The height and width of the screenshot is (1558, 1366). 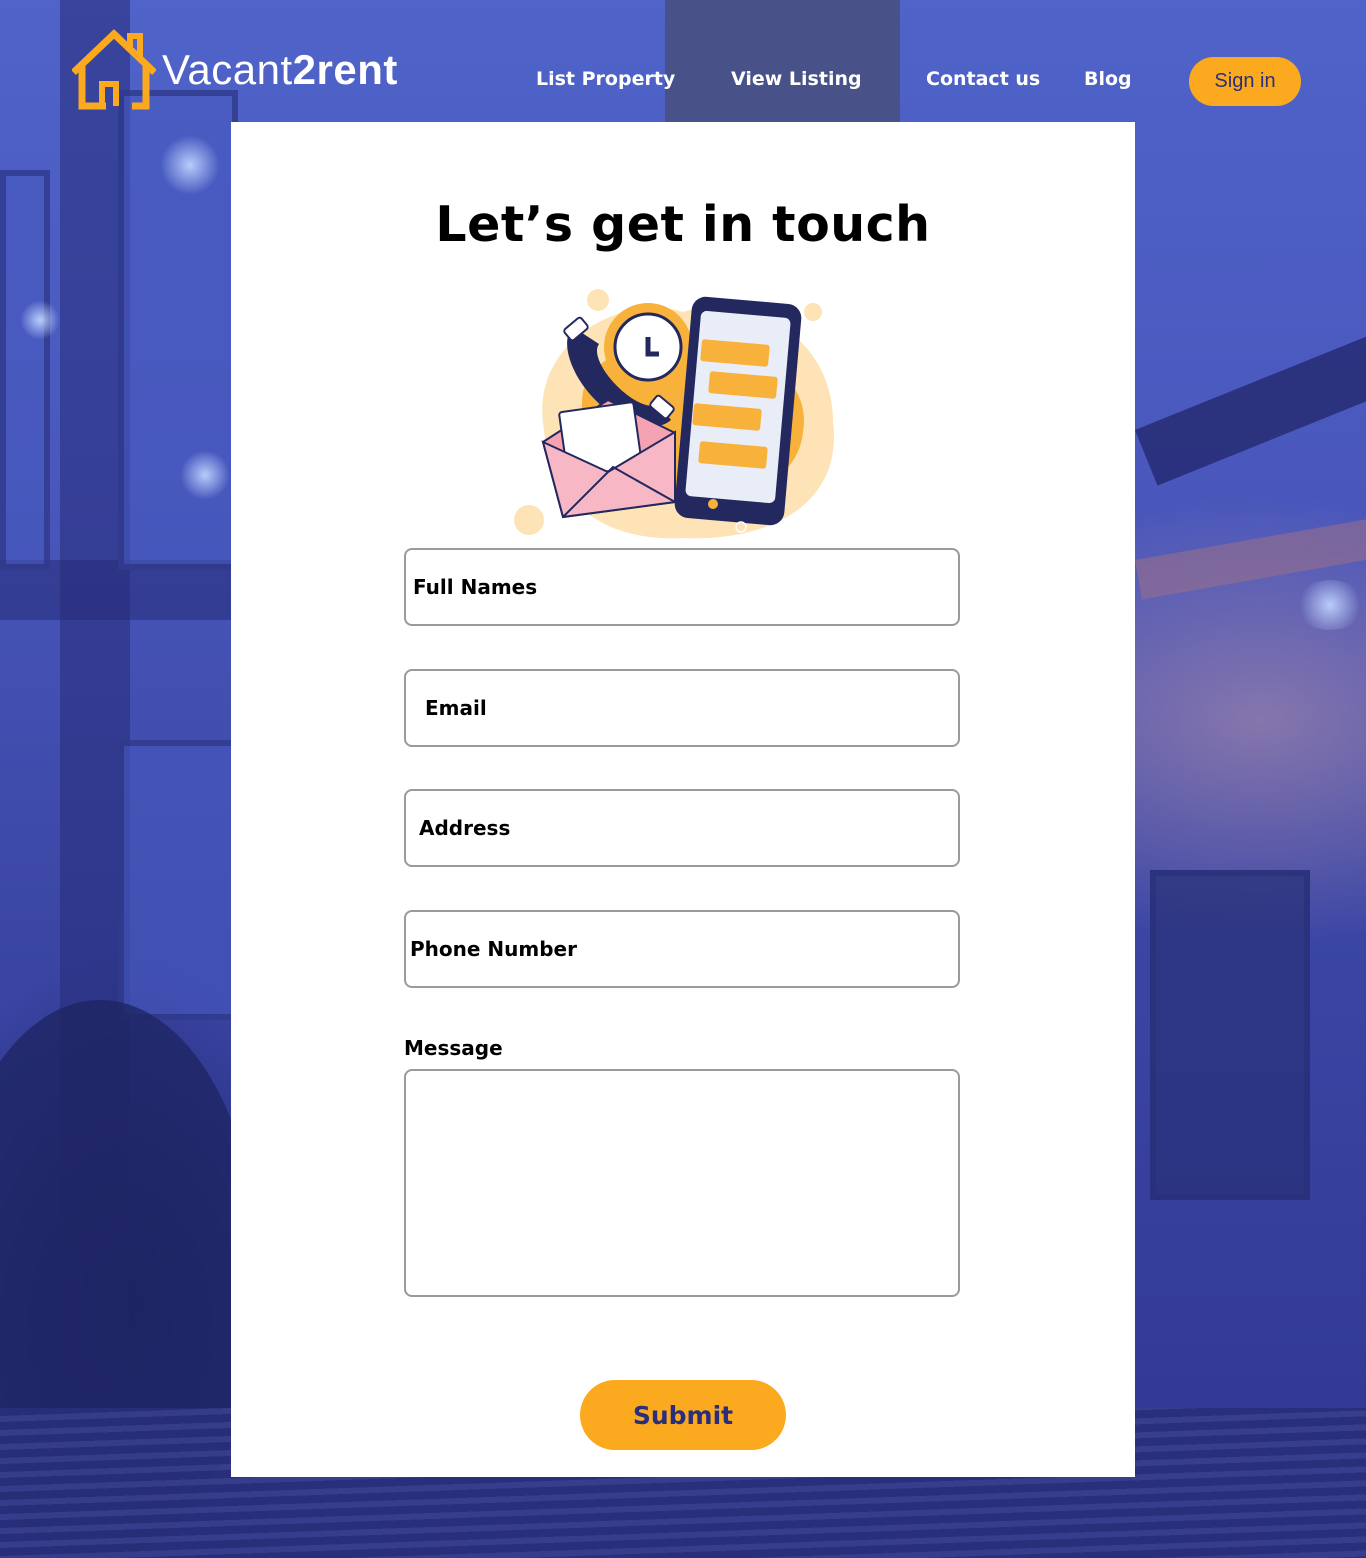 I want to click on nav-list-property: List Property, so click(x=605, y=79).